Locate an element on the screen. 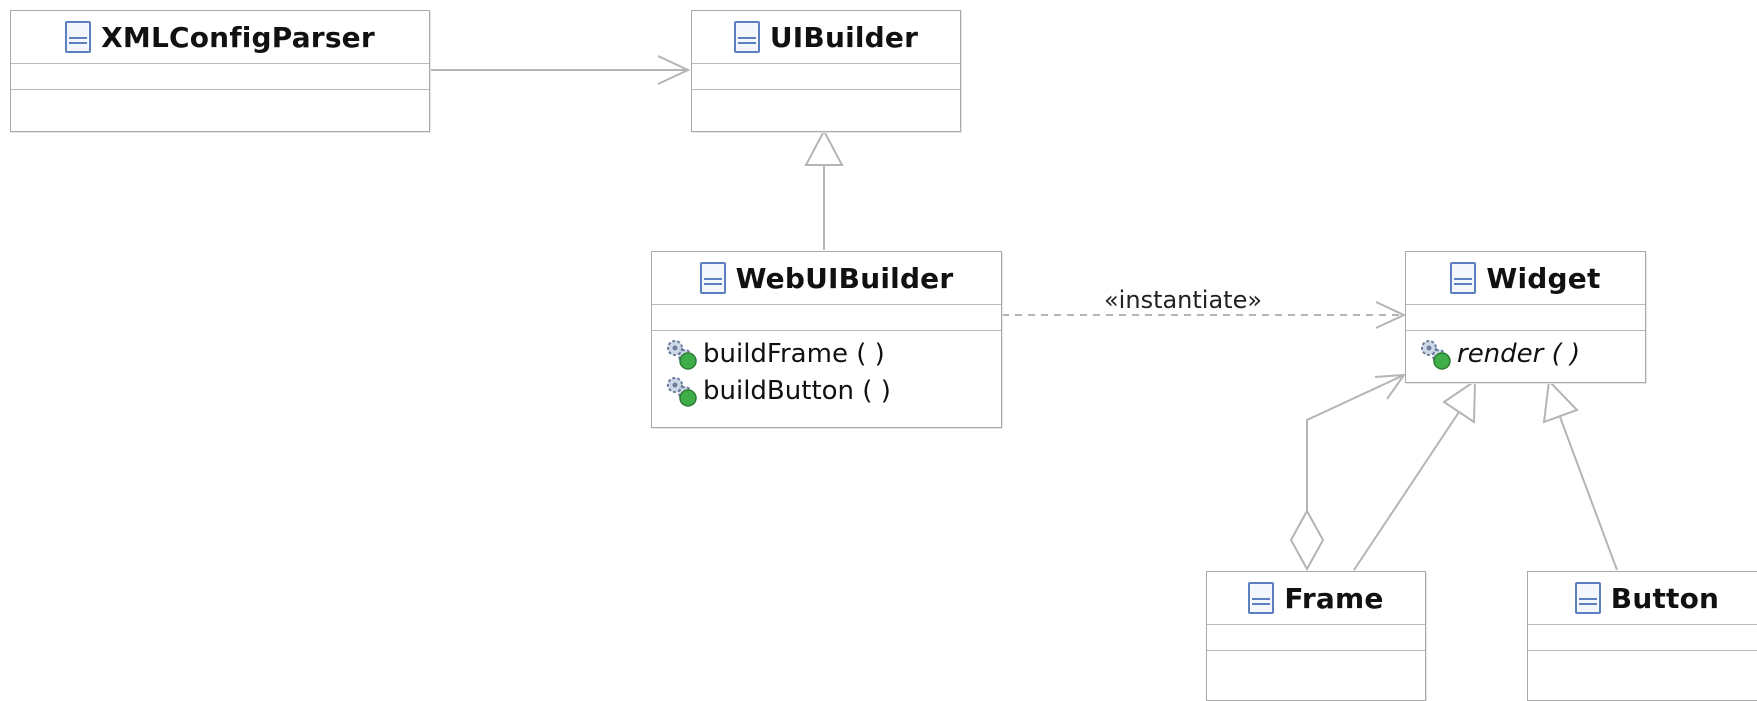  operation-row: buildFrame ( ) is located at coordinates (832, 353).